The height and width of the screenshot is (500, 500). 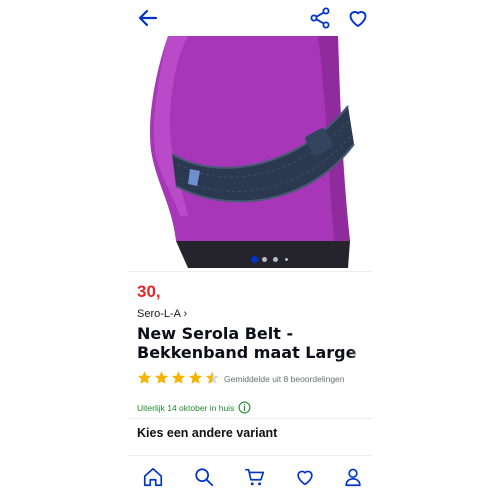 I want to click on share-icon, so click(x=320, y=18).